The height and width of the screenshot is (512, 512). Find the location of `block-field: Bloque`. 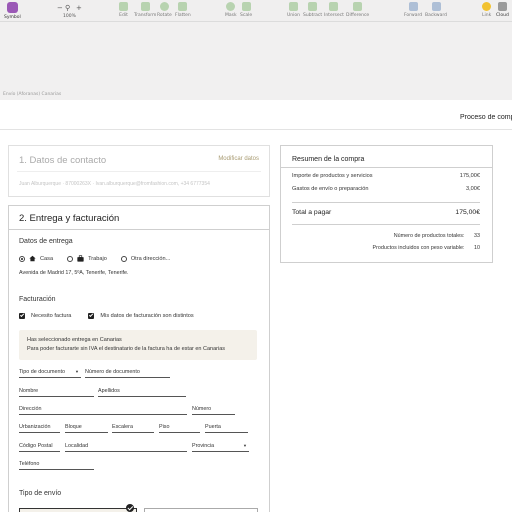

block-field: Bloque is located at coordinates (86, 428).